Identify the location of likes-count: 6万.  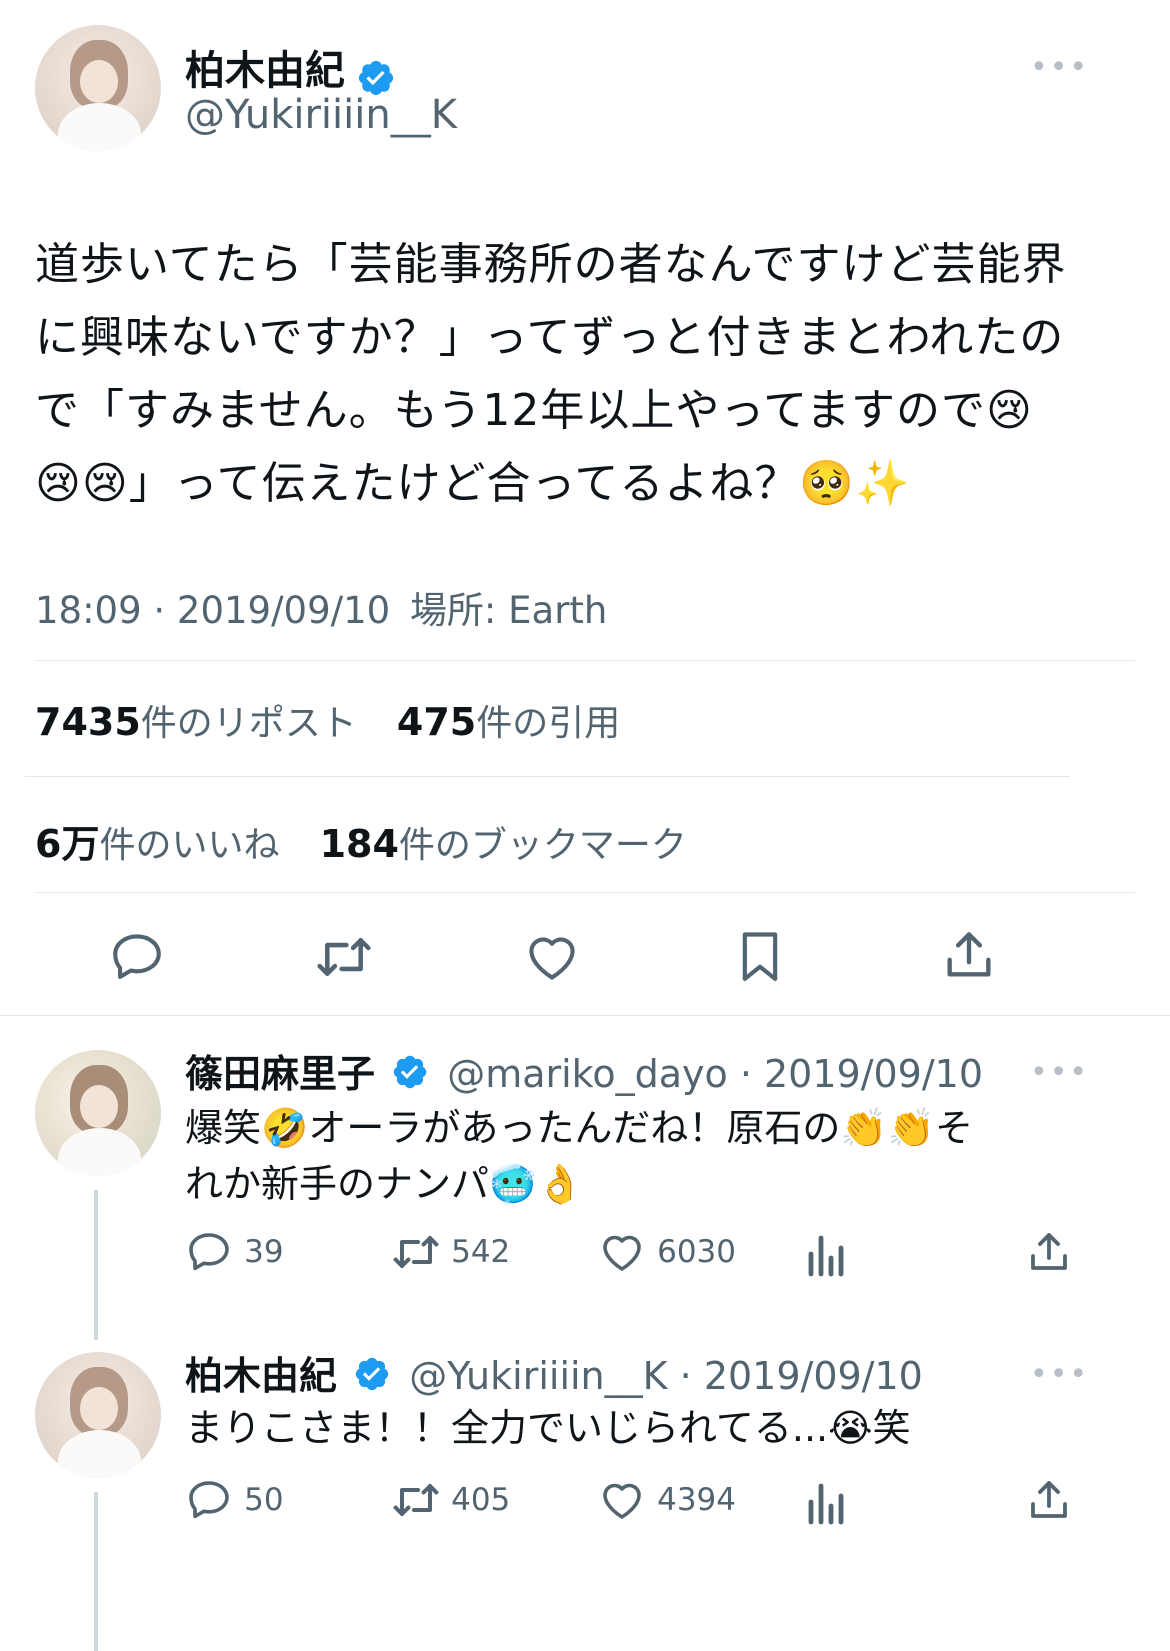
(67, 844).